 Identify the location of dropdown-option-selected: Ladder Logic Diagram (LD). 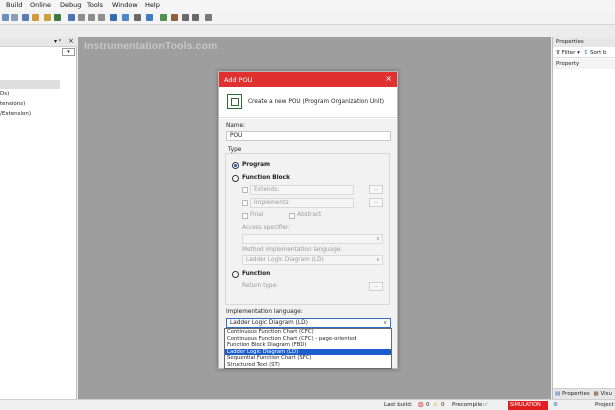
(308, 352).